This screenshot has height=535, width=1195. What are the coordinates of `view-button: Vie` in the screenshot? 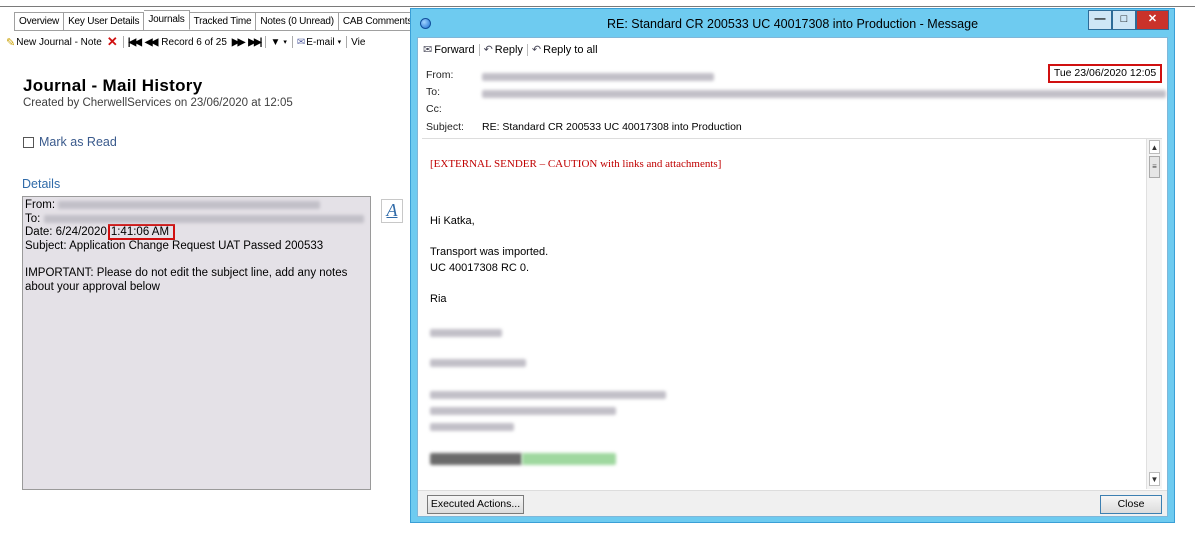 It's located at (358, 42).